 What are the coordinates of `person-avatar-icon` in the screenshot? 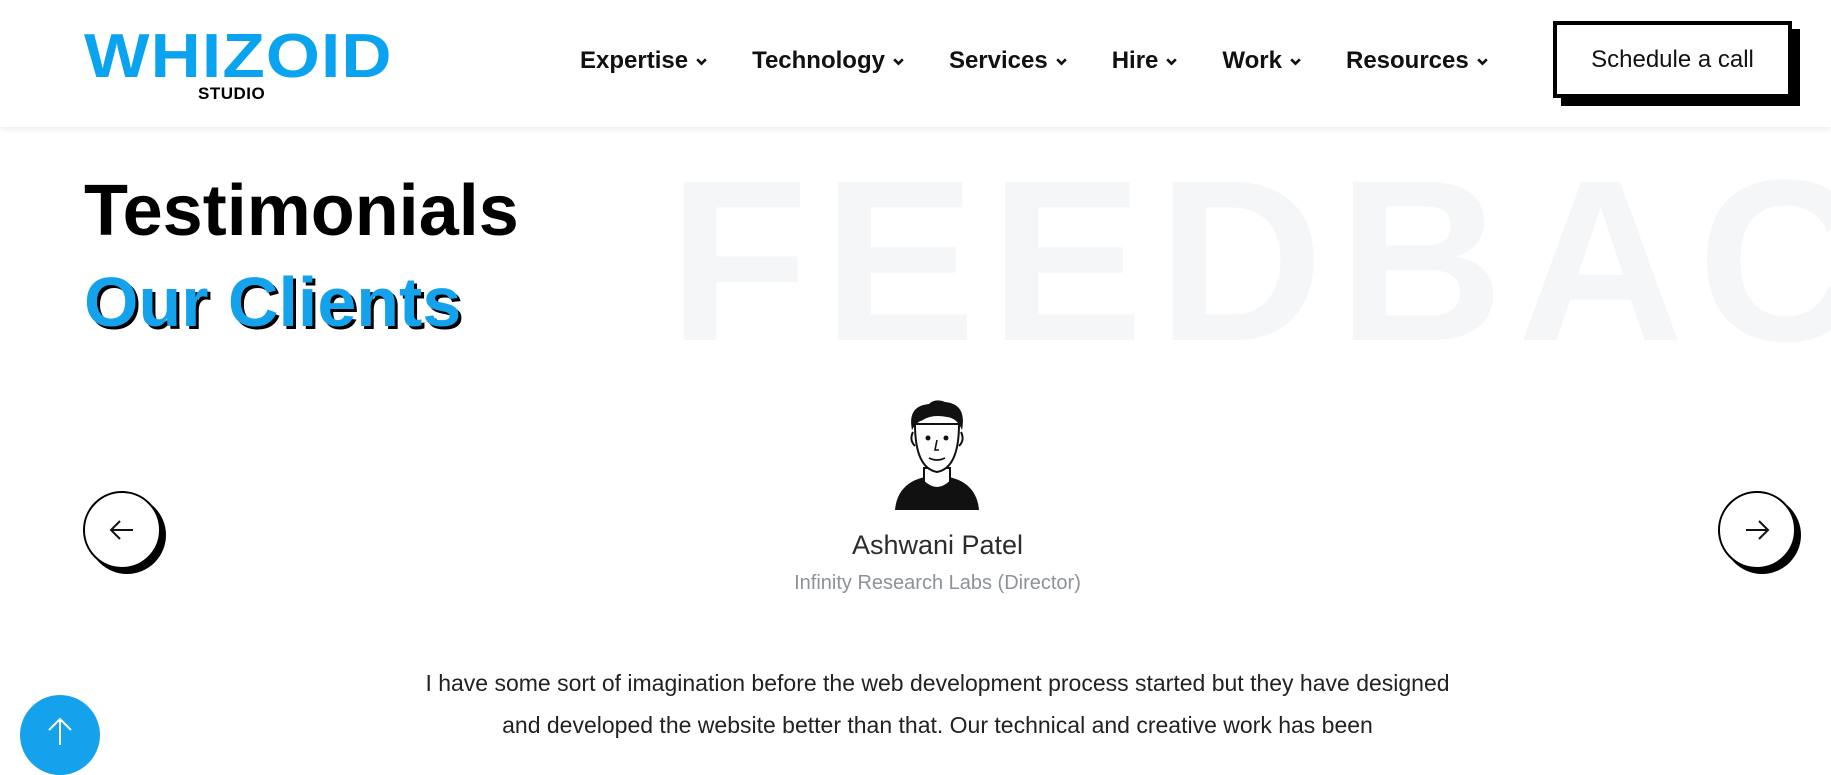 It's located at (937, 455).